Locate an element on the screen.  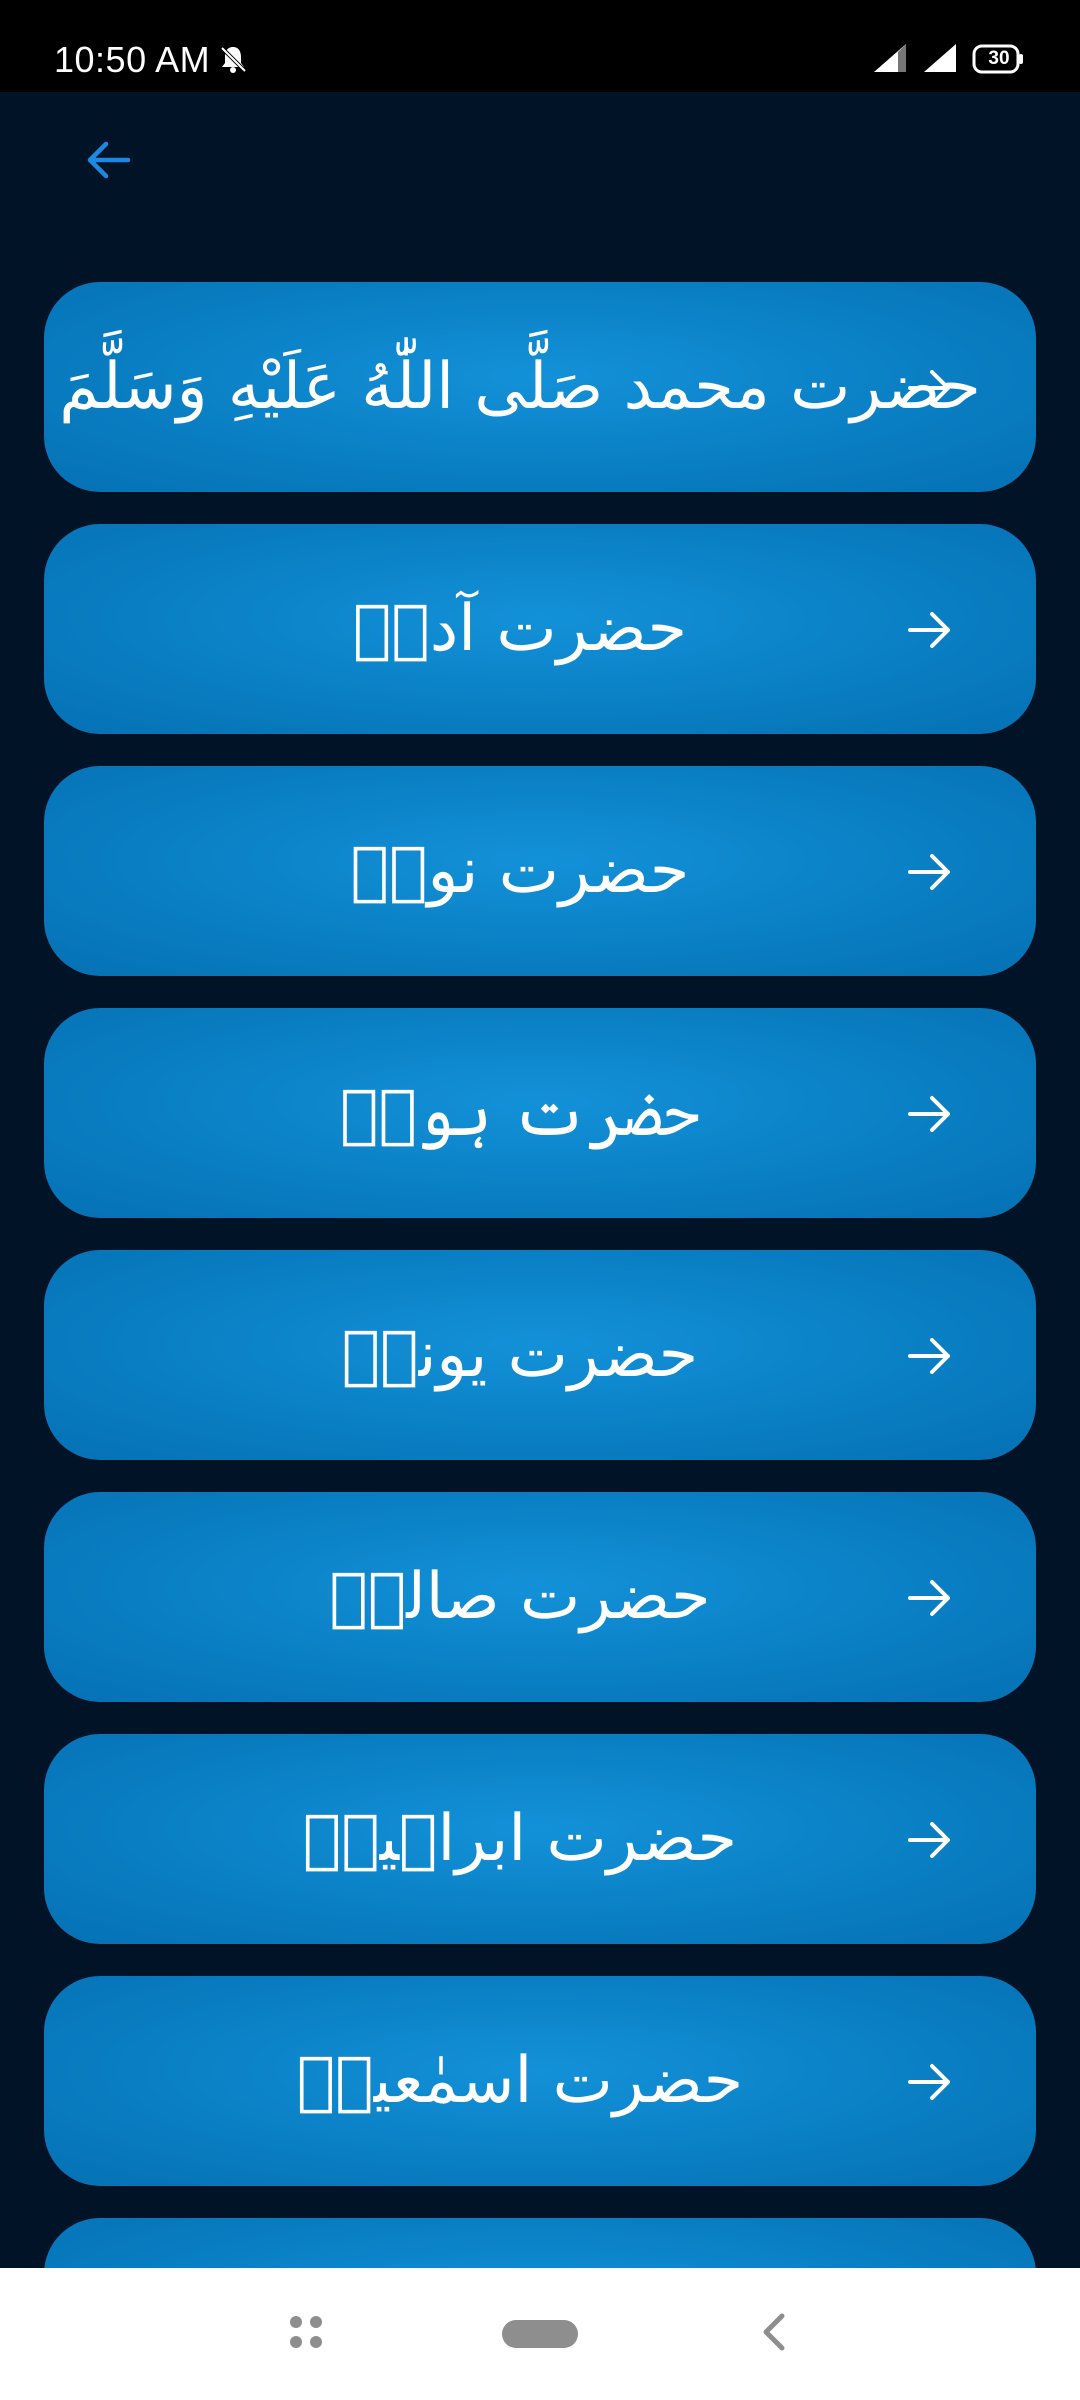
prophet-name: حضرت اسمٰعیلؑ is located at coordinates (520, 2081).